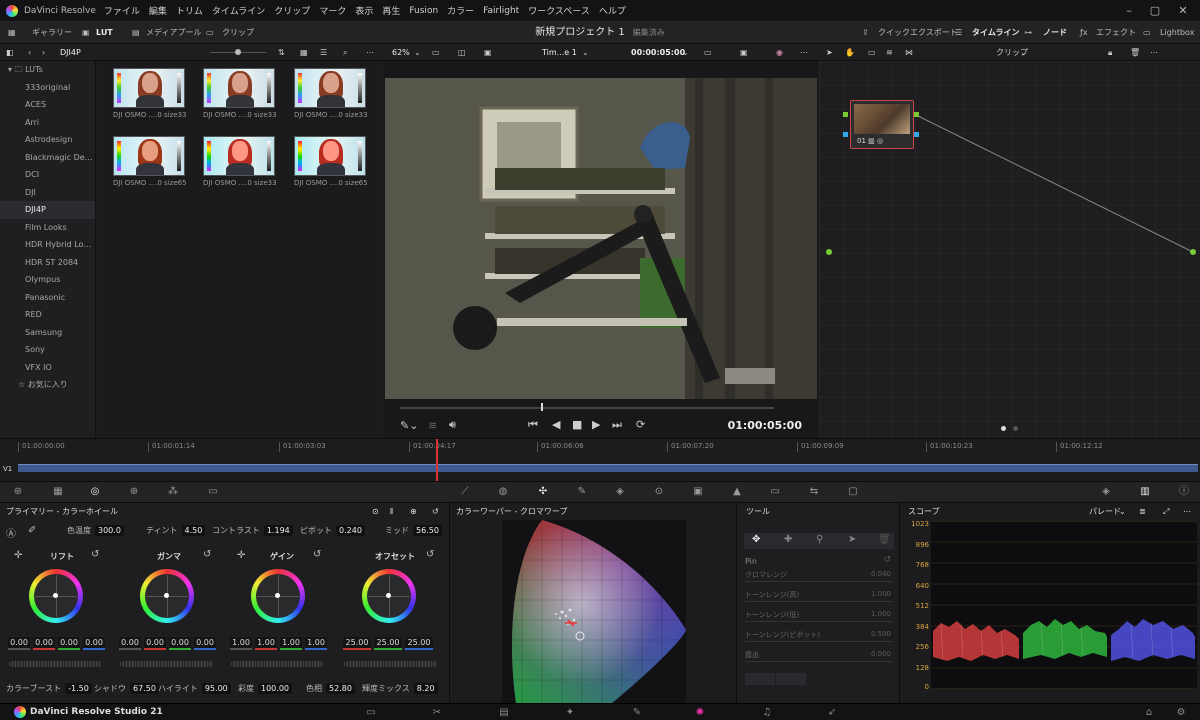  What do you see at coordinates (881, 614) in the screenshot?
I see `tool-param-value: 1.000` at bounding box center [881, 614].